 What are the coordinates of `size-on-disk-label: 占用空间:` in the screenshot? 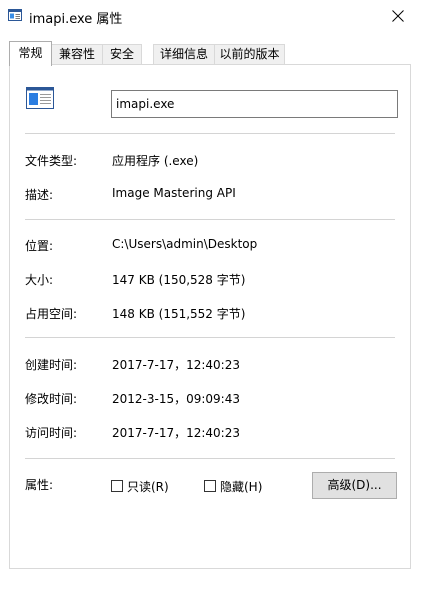 It's located at (51, 314).